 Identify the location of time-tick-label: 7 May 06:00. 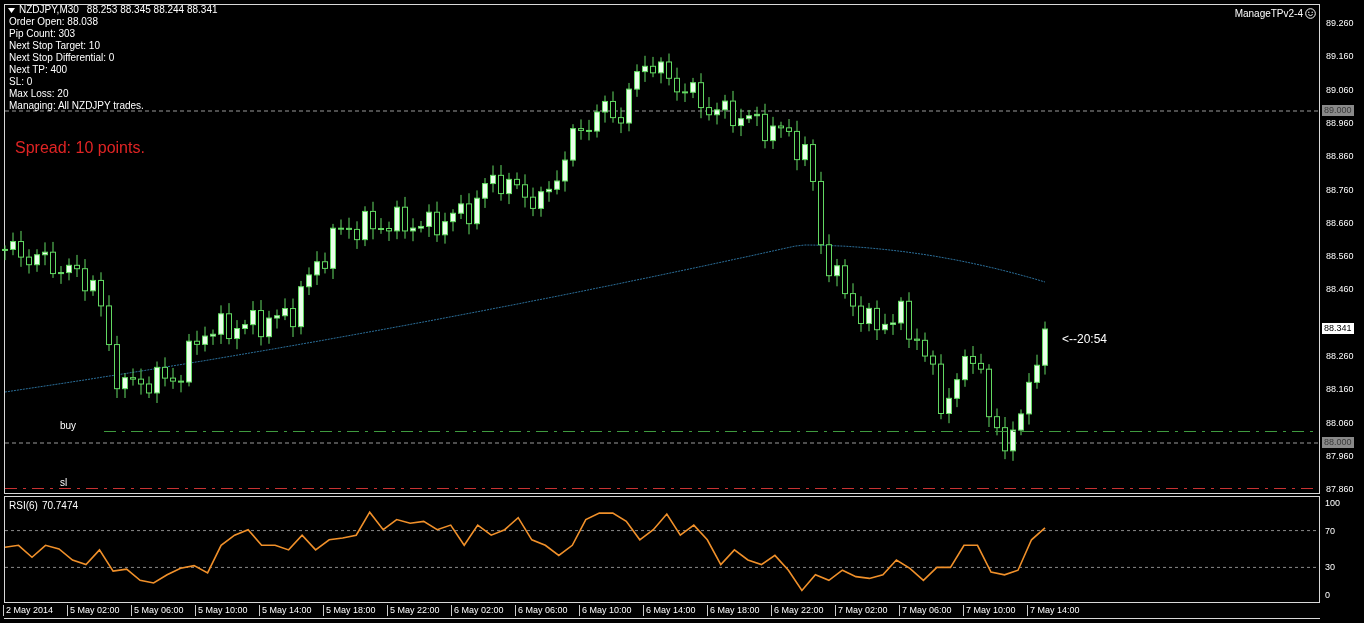
(925, 610).